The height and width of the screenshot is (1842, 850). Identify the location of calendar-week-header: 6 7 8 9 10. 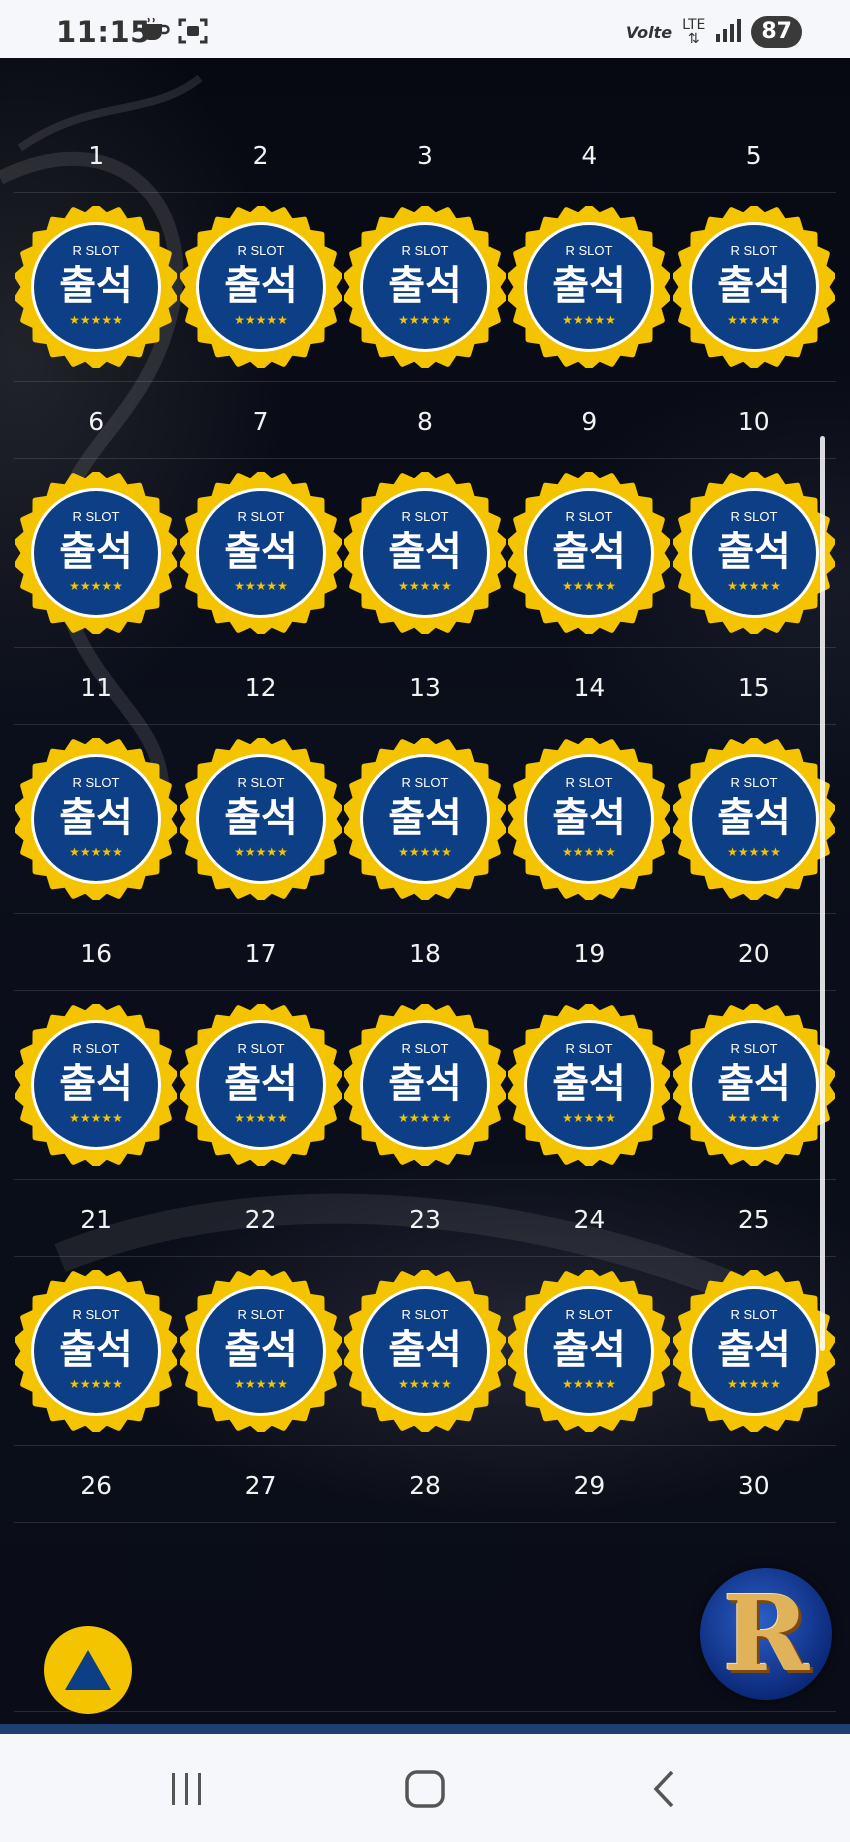
(425, 420).